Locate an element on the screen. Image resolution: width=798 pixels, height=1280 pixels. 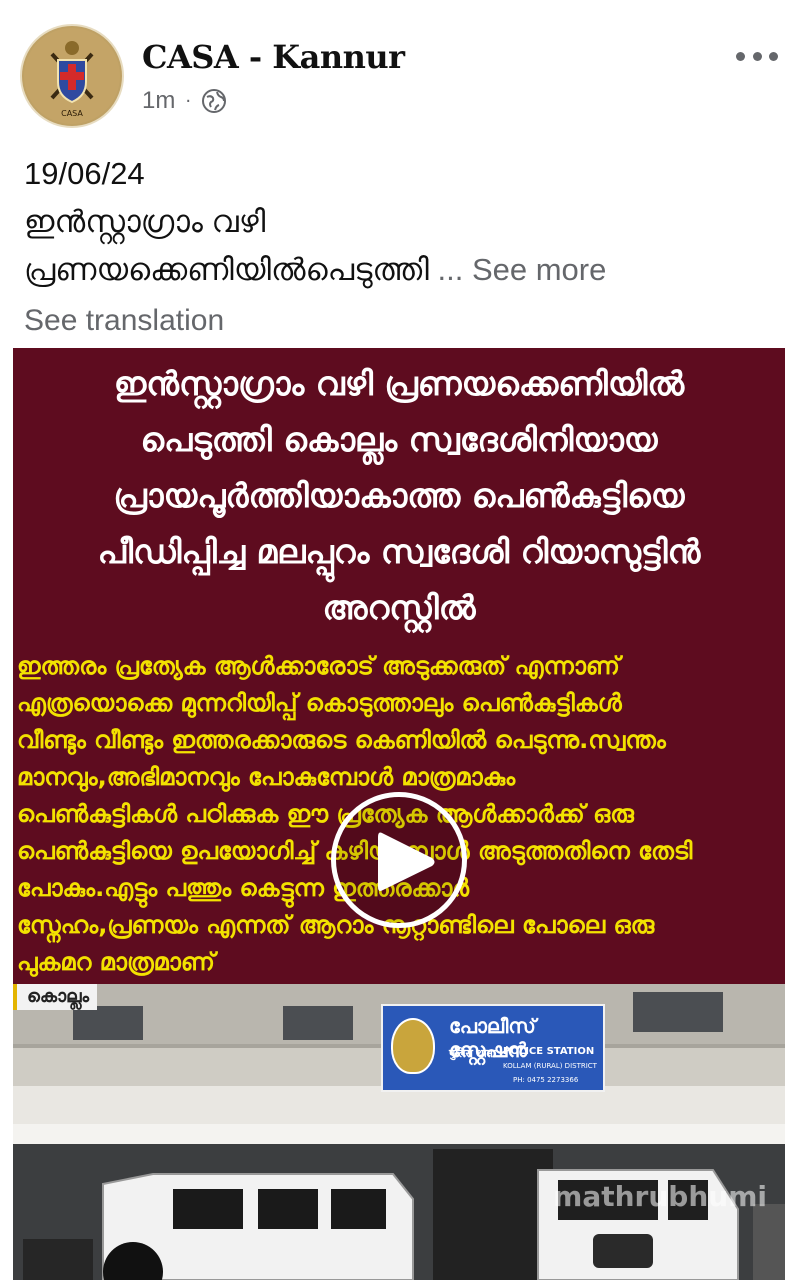
post-text-line: പ്രണയക്കെണിയിൽപെടുത്തി ... See more is located at coordinates (315, 269).